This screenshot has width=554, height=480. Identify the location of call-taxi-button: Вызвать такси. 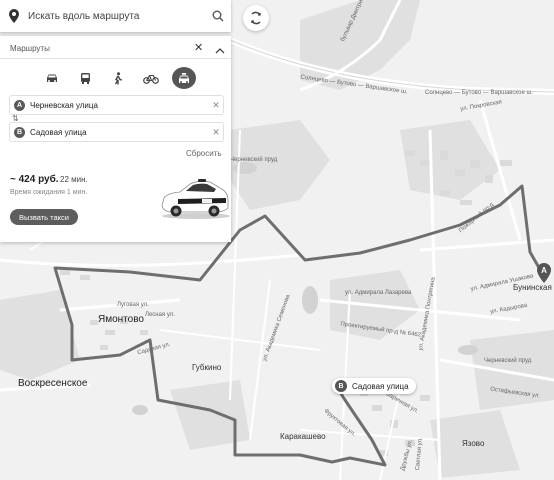
(44, 217).